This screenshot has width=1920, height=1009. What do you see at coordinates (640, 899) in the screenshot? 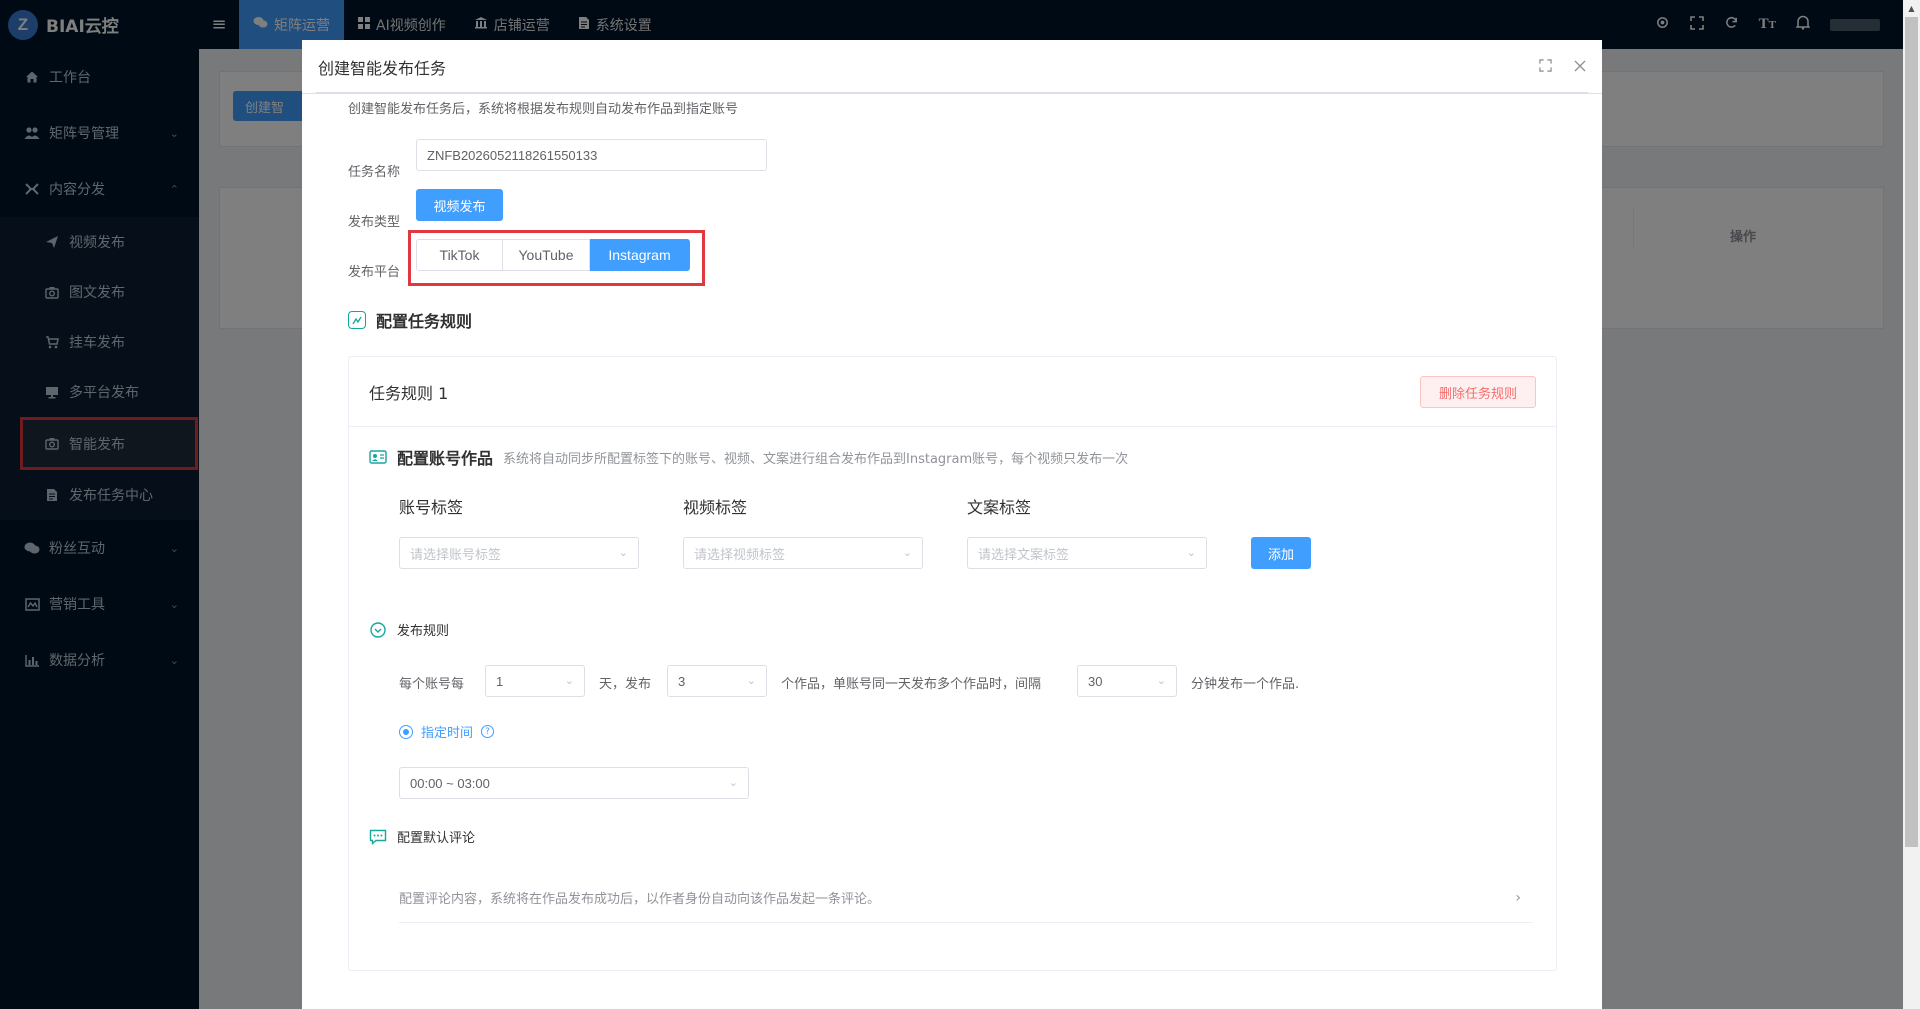
I see `comment-description: 配置评论内容，系统将在作品发布成功后，以作者身份自动向该作品发起一条评论。` at bounding box center [640, 899].